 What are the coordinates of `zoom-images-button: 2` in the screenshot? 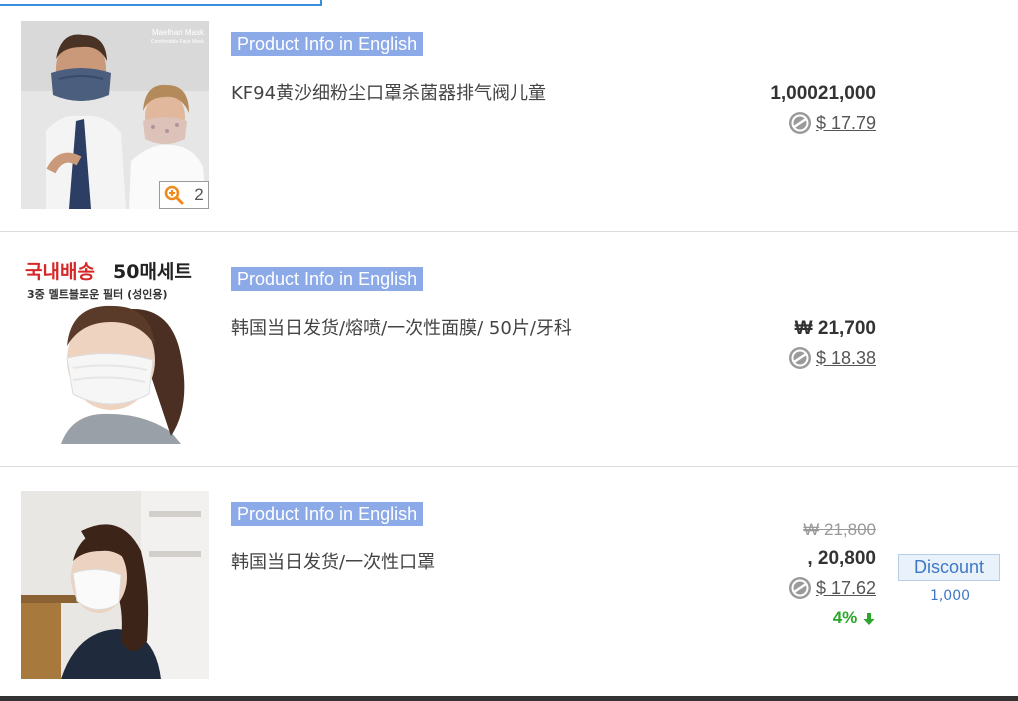 It's located at (184, 195).